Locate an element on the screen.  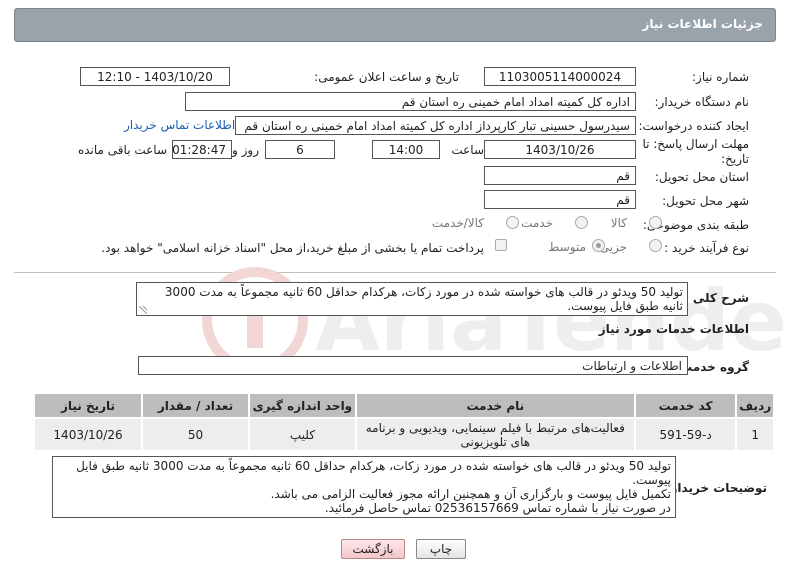
treasury-checkbox is located at coordinates (501, 245).